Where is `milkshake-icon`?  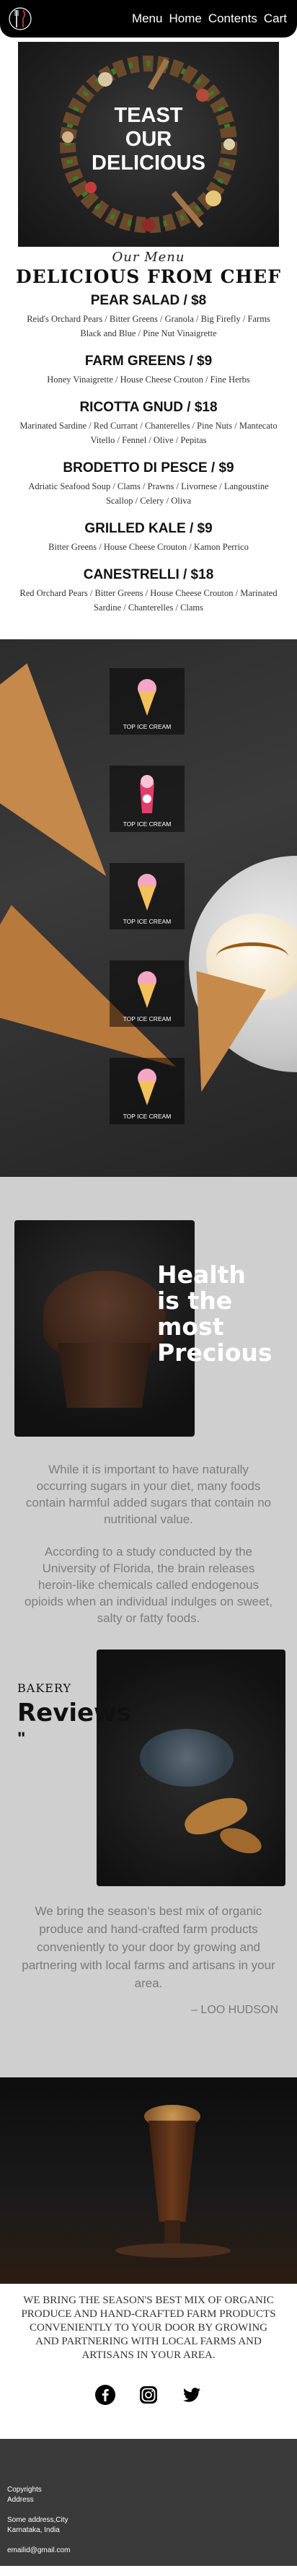
milkshake-icon is located at coordinates (147, 794).